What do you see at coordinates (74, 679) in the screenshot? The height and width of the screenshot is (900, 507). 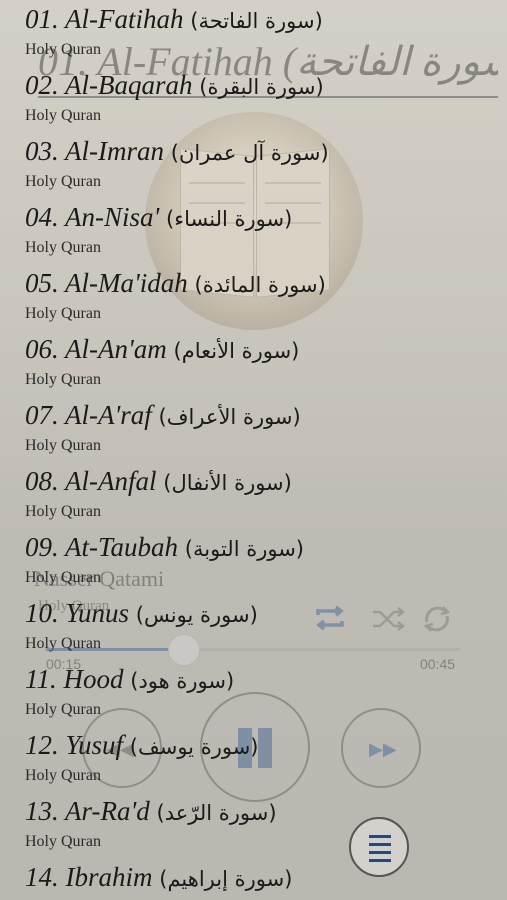 I see `surah-name: 11. Hood` at bounding box center [74, 679].